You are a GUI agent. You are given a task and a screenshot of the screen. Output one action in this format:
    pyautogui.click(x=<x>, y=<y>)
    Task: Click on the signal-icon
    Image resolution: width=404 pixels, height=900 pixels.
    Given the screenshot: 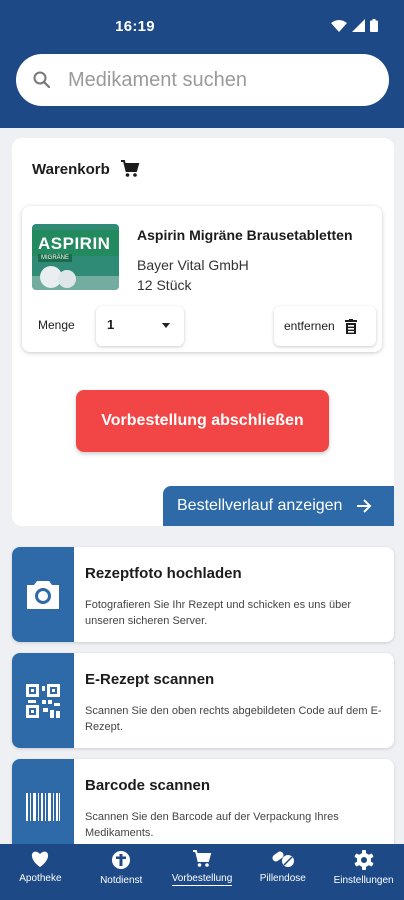 What is the action you would take?
    pyautogui.click(x=358, y=25)
    